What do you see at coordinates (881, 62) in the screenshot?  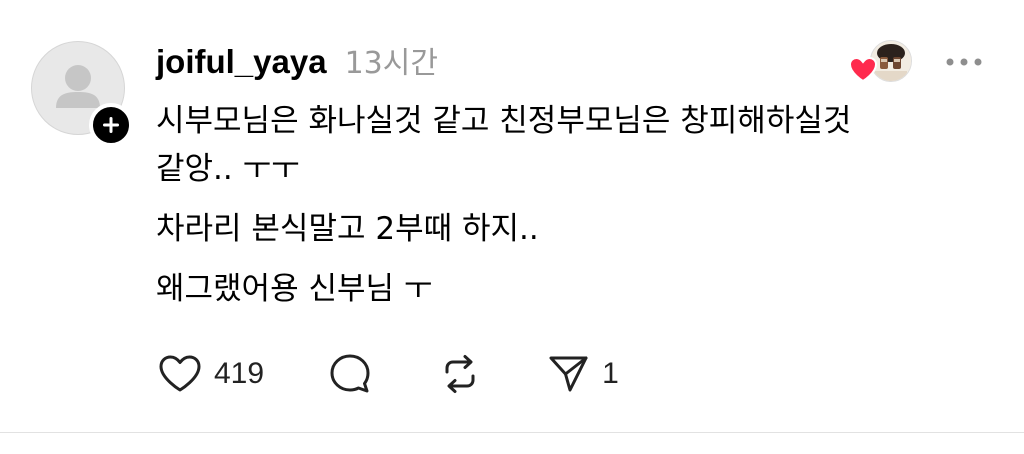 I see `liked-by-author-indicator` at bounding box center [881, 62].